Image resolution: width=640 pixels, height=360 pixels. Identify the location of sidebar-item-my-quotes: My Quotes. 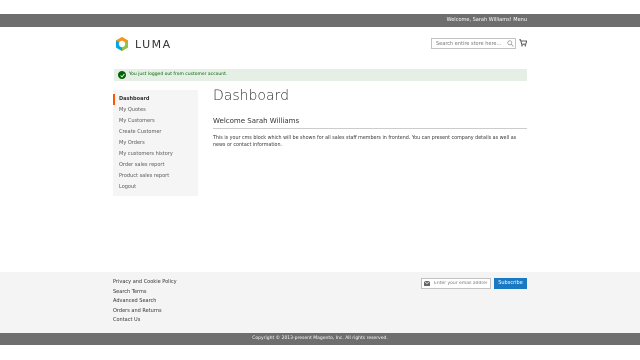
(155, 110).